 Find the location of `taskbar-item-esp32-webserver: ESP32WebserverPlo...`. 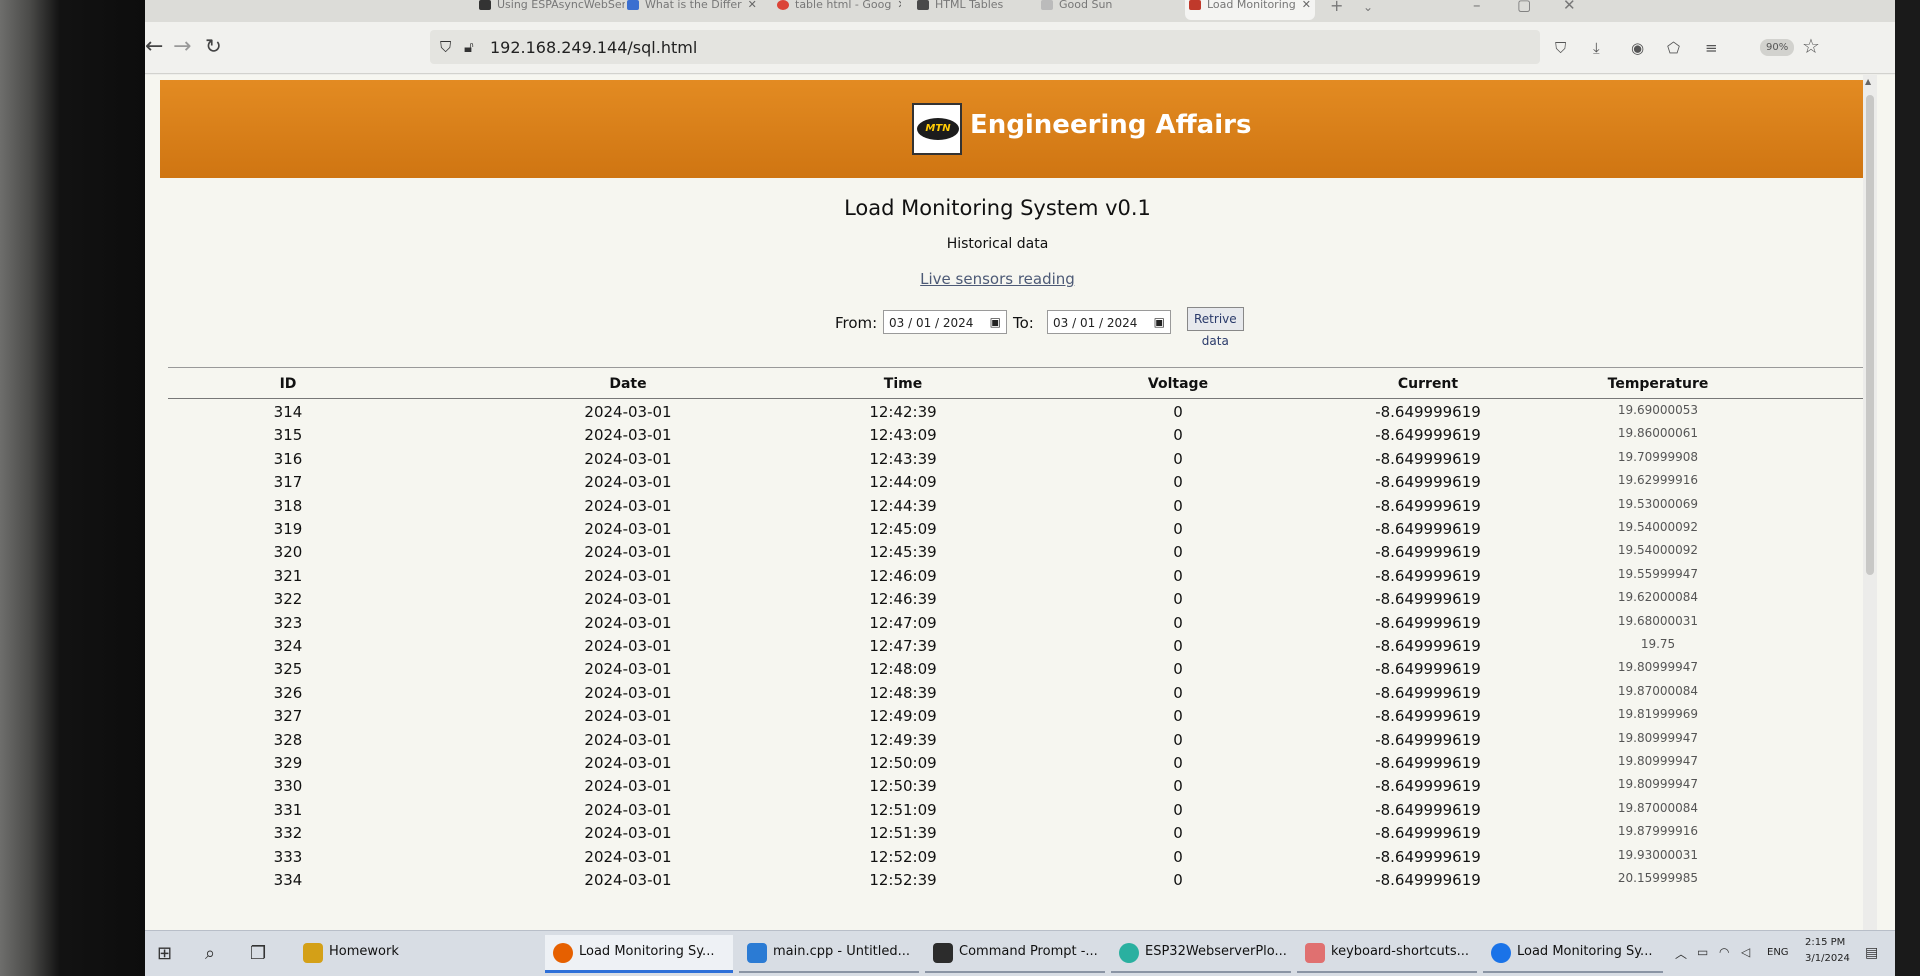

taskbar-item-esp32-webserver: ESP32WebserverPlo... is located at coordinates (1201, 954).